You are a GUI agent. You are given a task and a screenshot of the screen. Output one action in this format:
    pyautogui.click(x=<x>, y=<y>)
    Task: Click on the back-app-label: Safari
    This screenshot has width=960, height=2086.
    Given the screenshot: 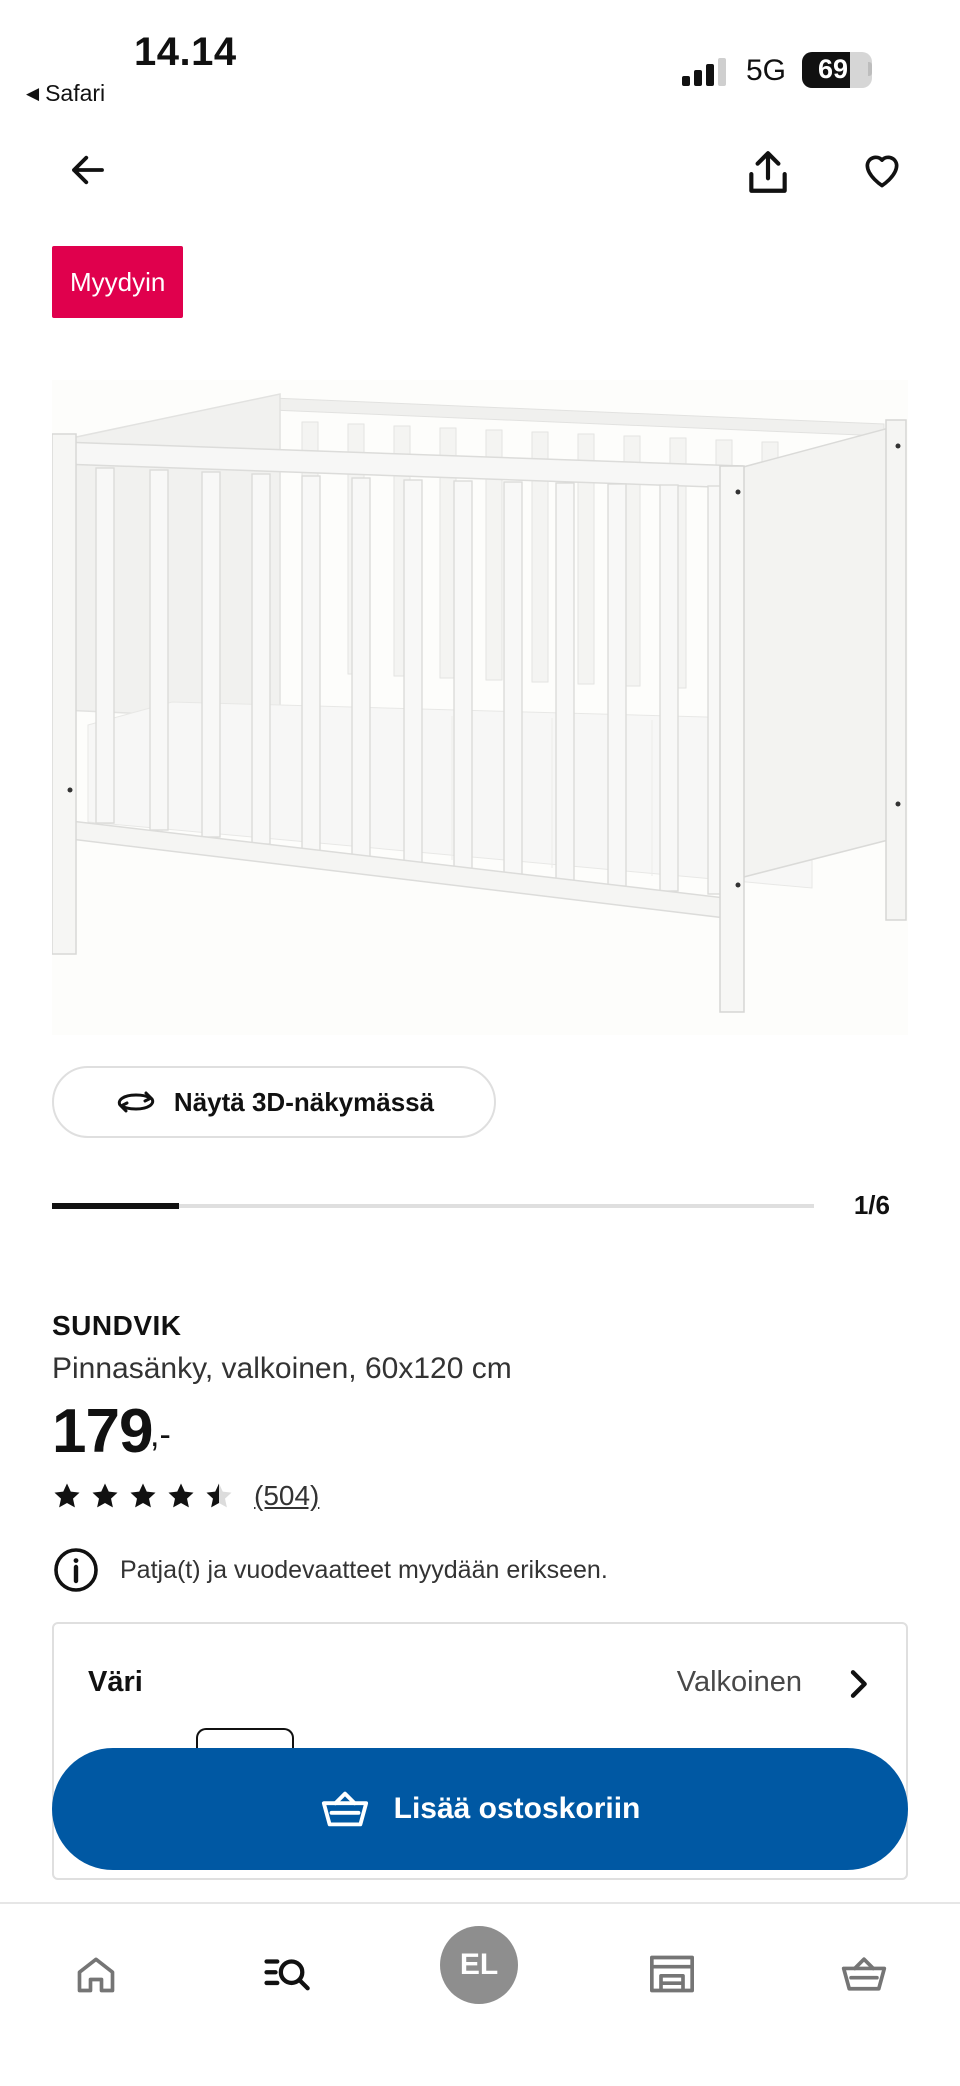 What is the action you would take?
    pyautogui.click(x=75, y=93)
    